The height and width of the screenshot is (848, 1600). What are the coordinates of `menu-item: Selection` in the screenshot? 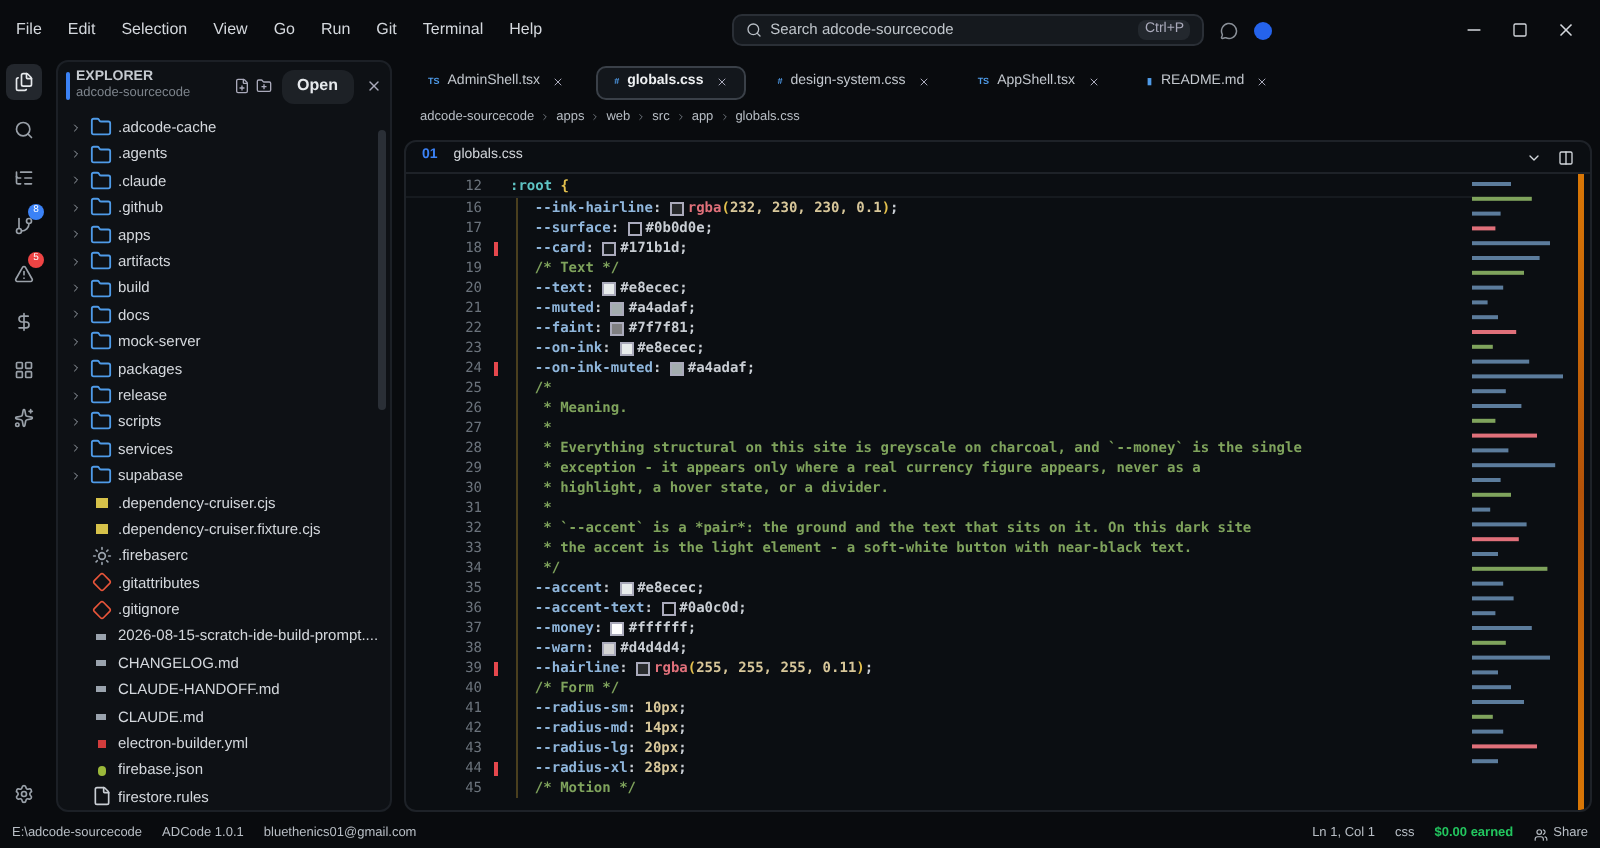 It's located at (154, 30).